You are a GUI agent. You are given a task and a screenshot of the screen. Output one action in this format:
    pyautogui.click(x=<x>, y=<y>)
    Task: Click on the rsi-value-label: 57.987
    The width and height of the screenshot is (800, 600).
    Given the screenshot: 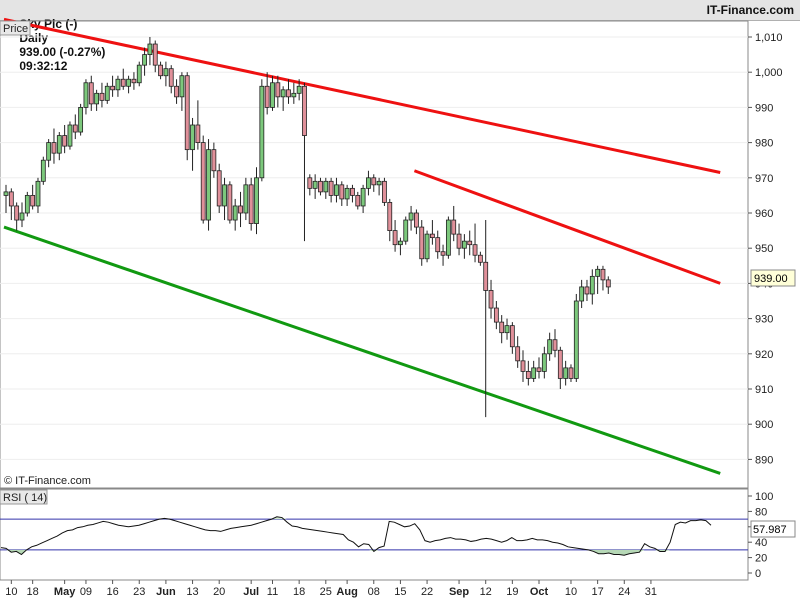 What is the action you would take?
    pyautogui.click(x=770, y=530)
    